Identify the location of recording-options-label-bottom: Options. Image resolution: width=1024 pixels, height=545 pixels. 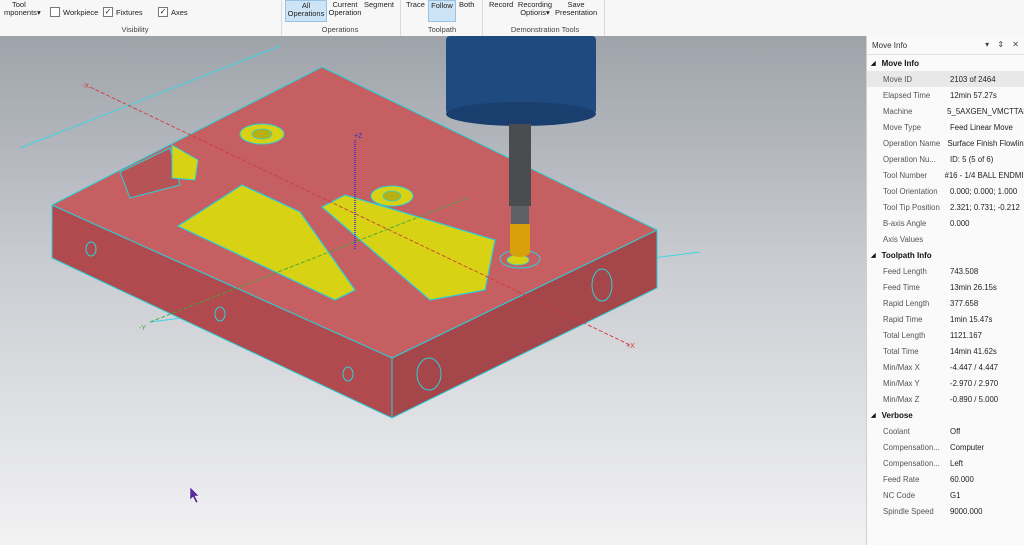
(533, 12).